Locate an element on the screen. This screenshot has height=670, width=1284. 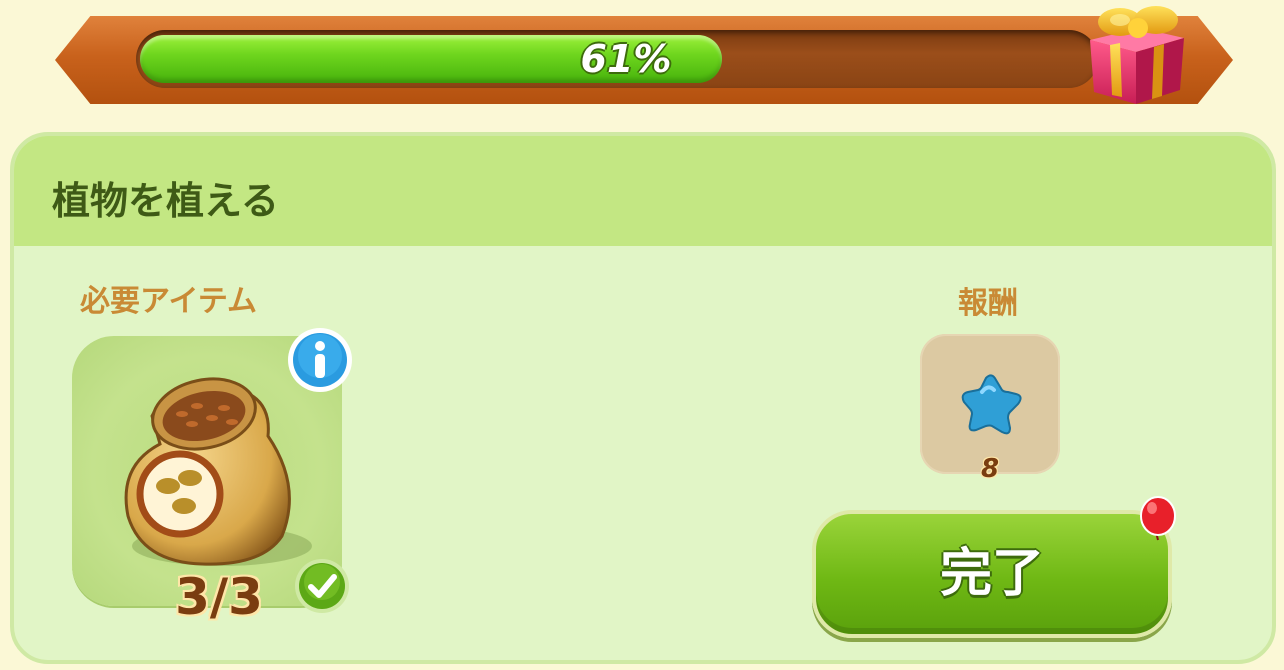
info-button is located at coordinates (320, 360).